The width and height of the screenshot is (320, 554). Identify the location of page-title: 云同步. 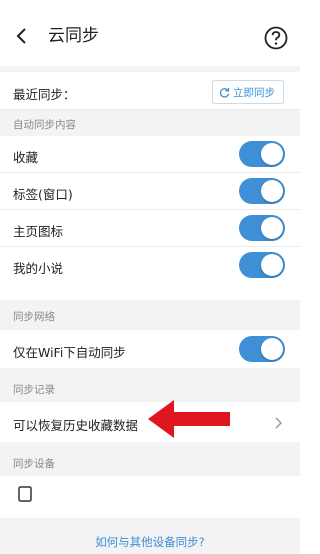
(73, 36).